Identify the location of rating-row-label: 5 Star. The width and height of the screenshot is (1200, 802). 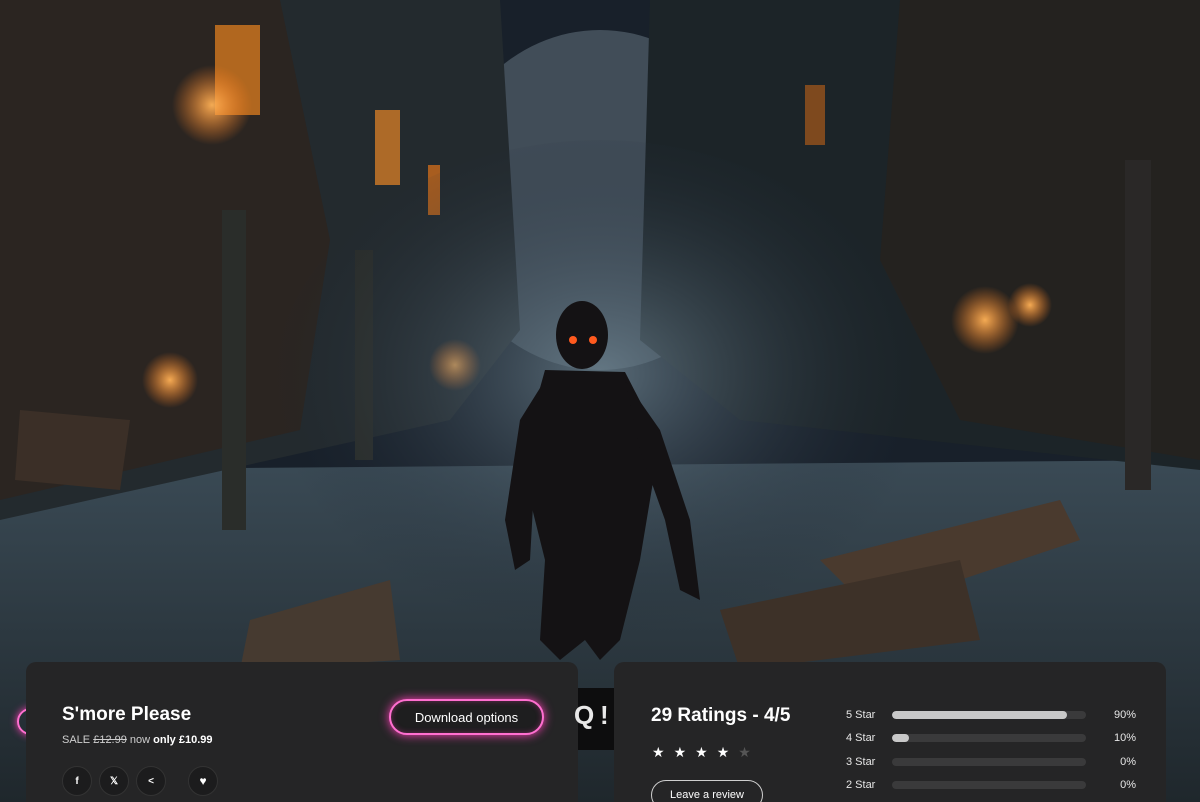
(861, 714).